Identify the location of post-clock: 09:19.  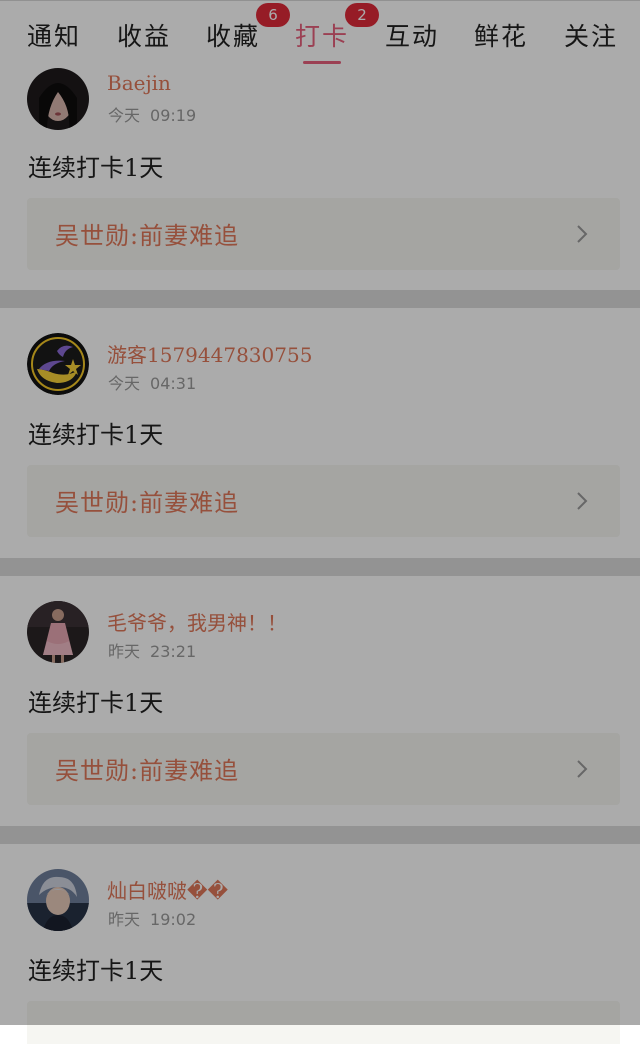
(173, 115).